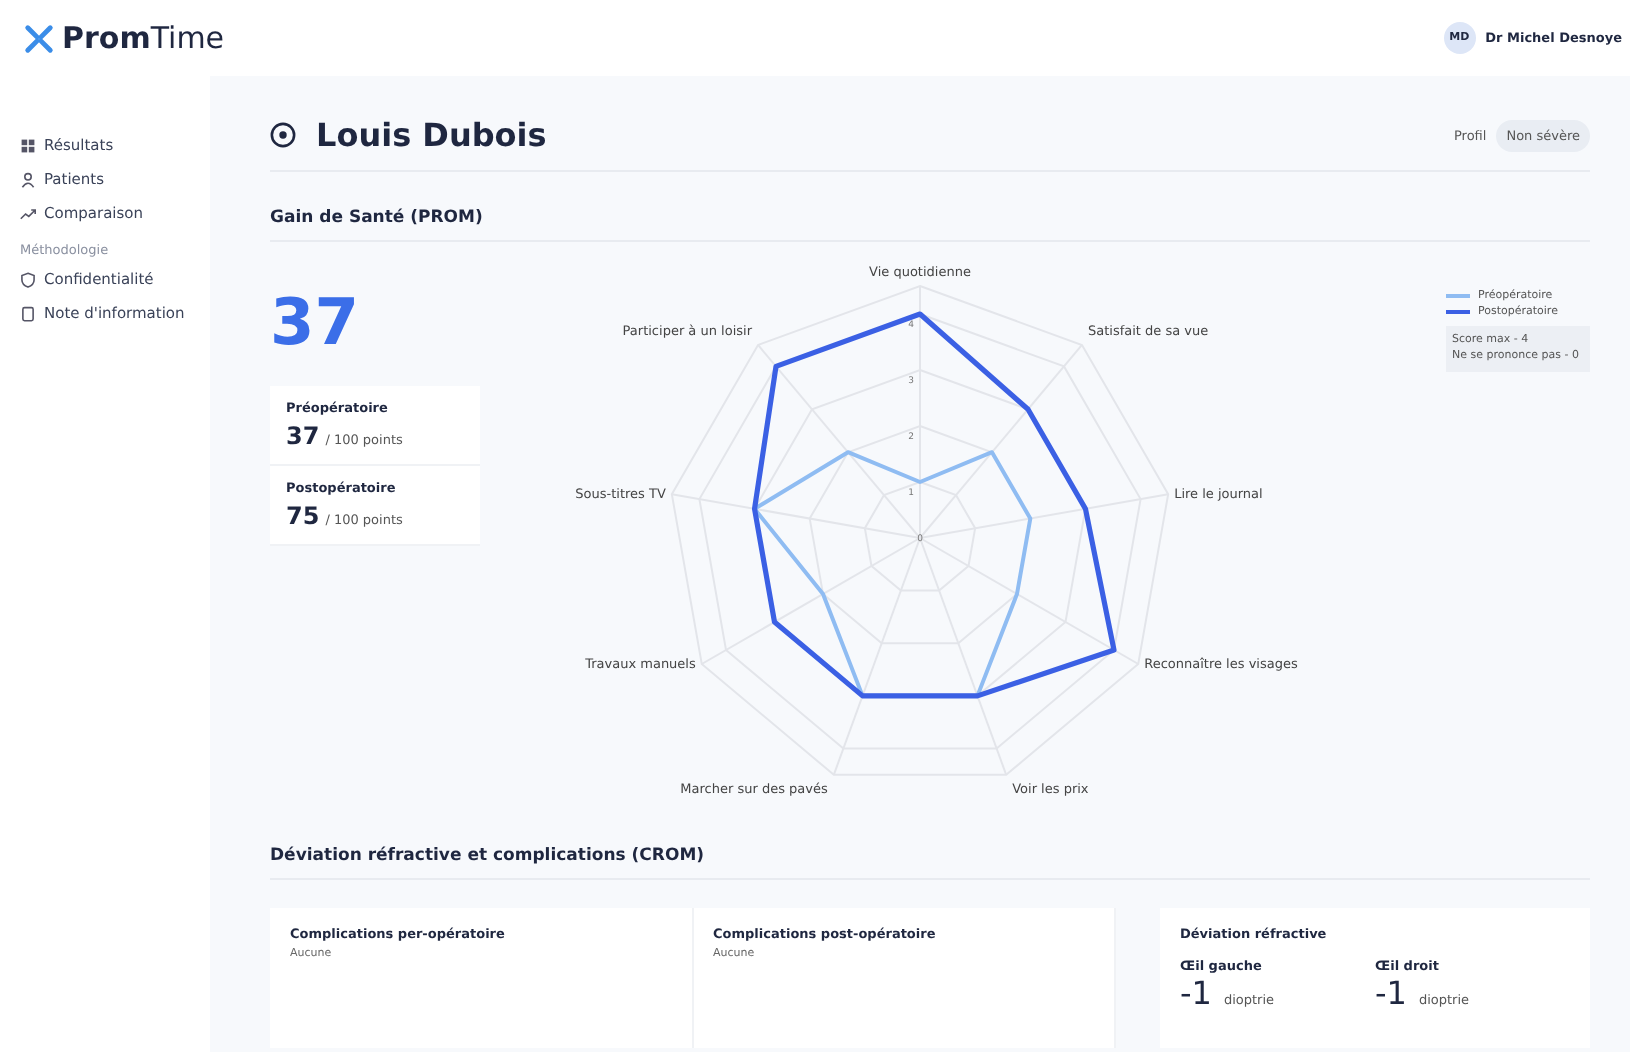 This screenshot has width=1630, height=1052. I want to click on score-value: 37, so click(303, 436).